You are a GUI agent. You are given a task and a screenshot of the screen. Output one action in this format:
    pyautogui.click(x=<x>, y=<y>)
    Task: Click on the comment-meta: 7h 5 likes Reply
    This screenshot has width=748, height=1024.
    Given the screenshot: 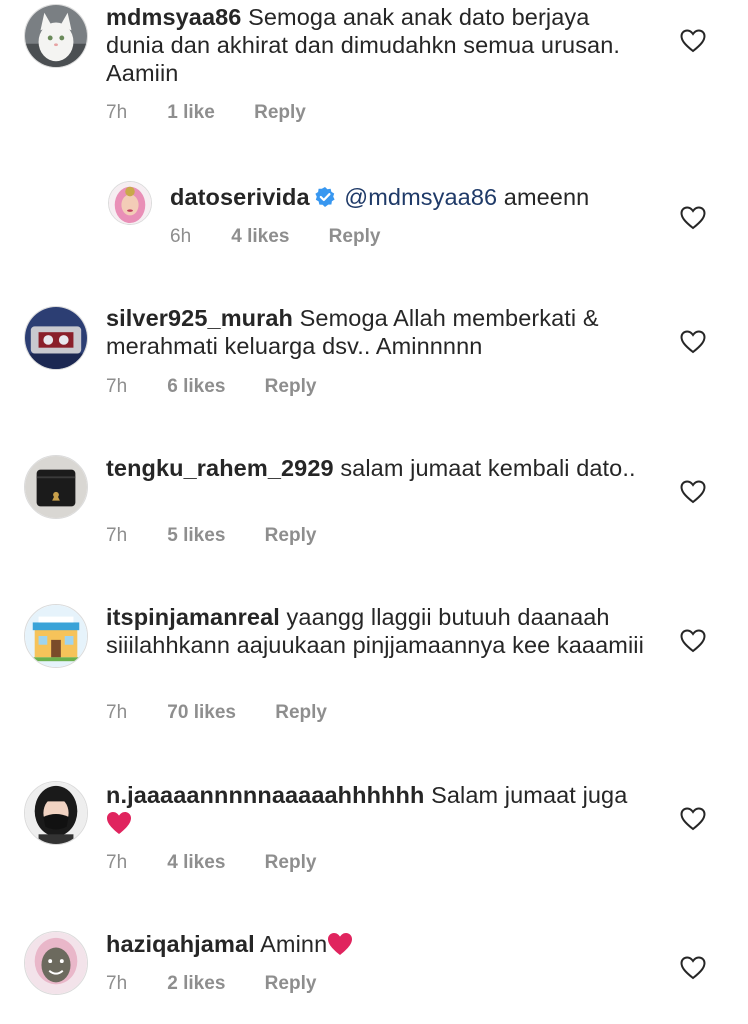 What is the action you would take?
    pyautogui.click(x=211, y=536)
    